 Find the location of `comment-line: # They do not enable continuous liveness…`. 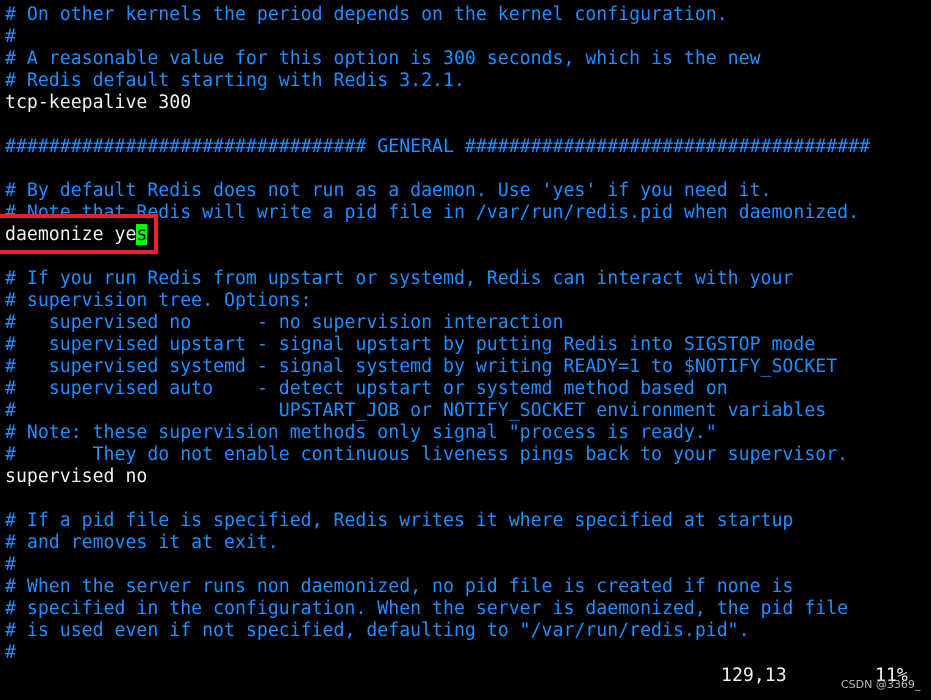

comment-line: # They do not enable continuous liveness… is located at coordinates (437, 455).